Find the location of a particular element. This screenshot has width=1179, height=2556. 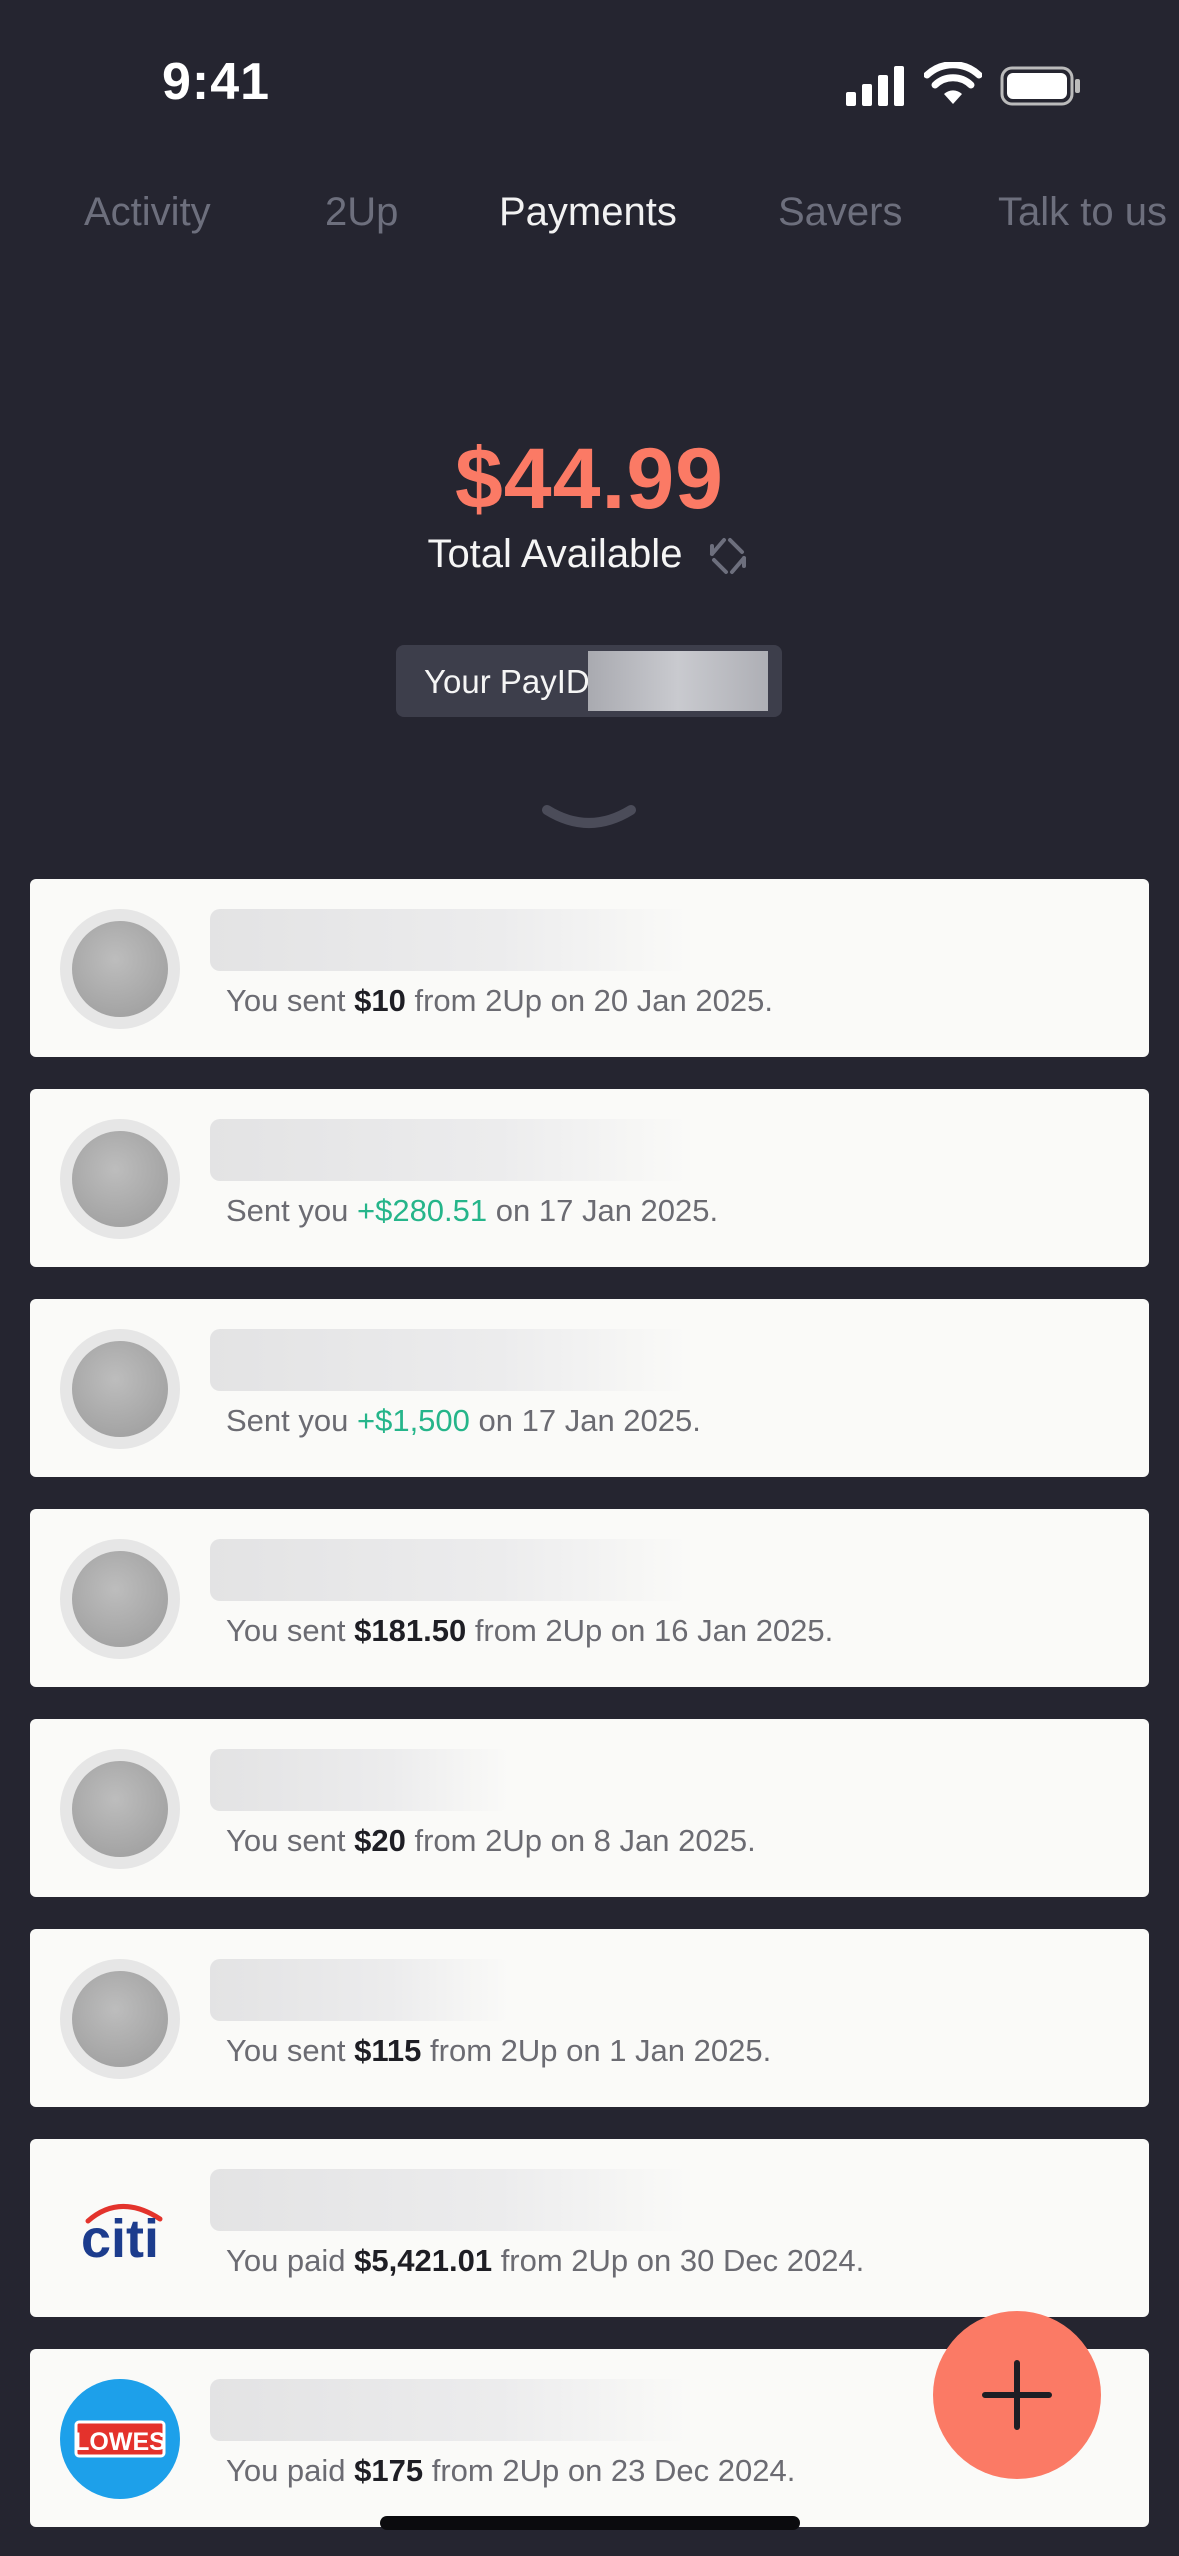

status-time: 9:41 is located at coordinates (216, 82).